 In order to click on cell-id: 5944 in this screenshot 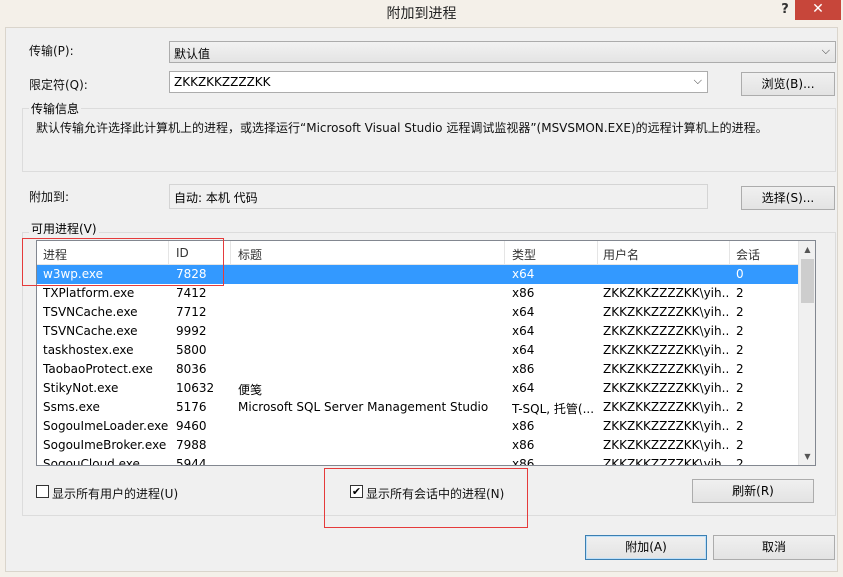, I will do `click(191, 461)`.